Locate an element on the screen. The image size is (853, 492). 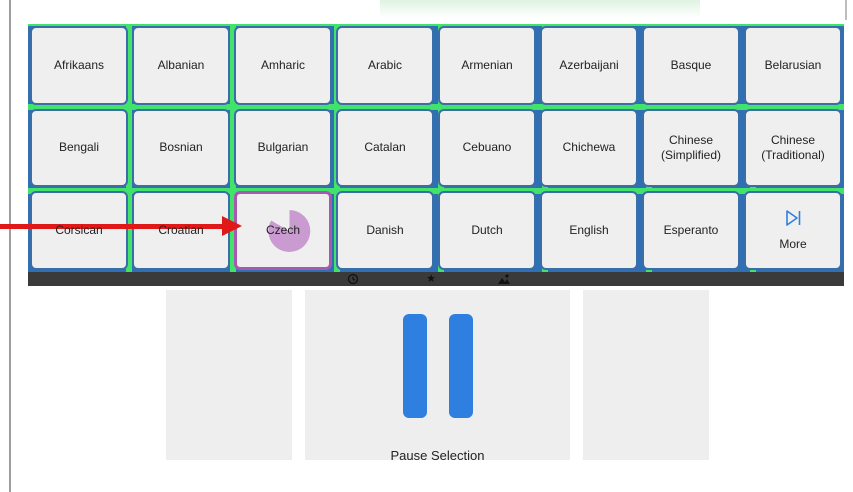
lang-button-esperanto: Esperanto is located at coordinates (691, 230).